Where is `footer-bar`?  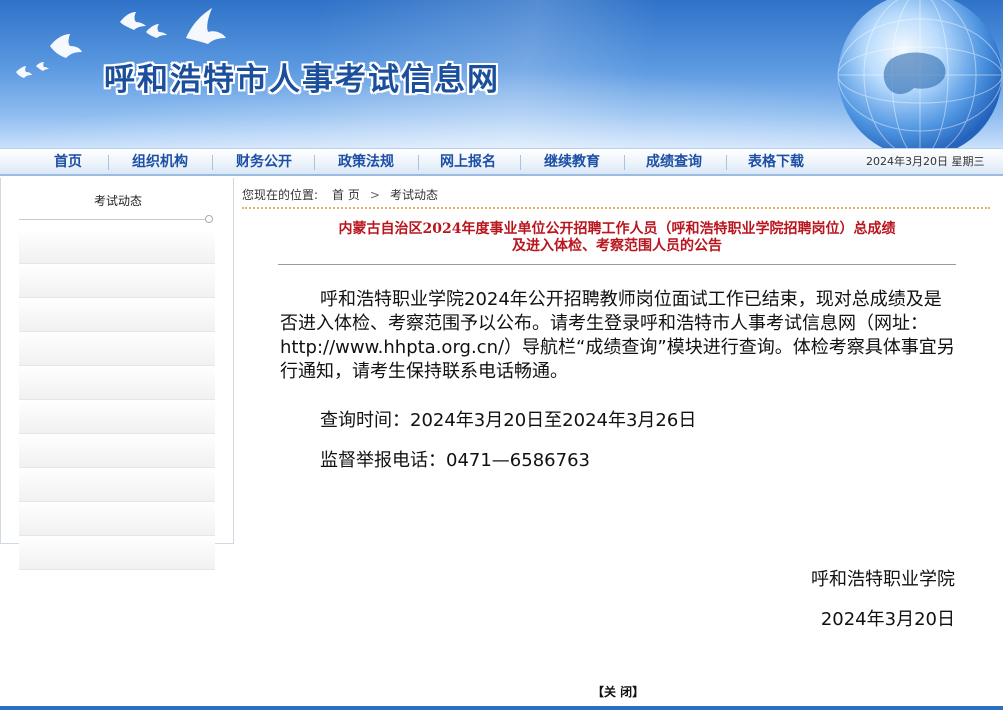 footer-bar is located at coordinates (501, 708).